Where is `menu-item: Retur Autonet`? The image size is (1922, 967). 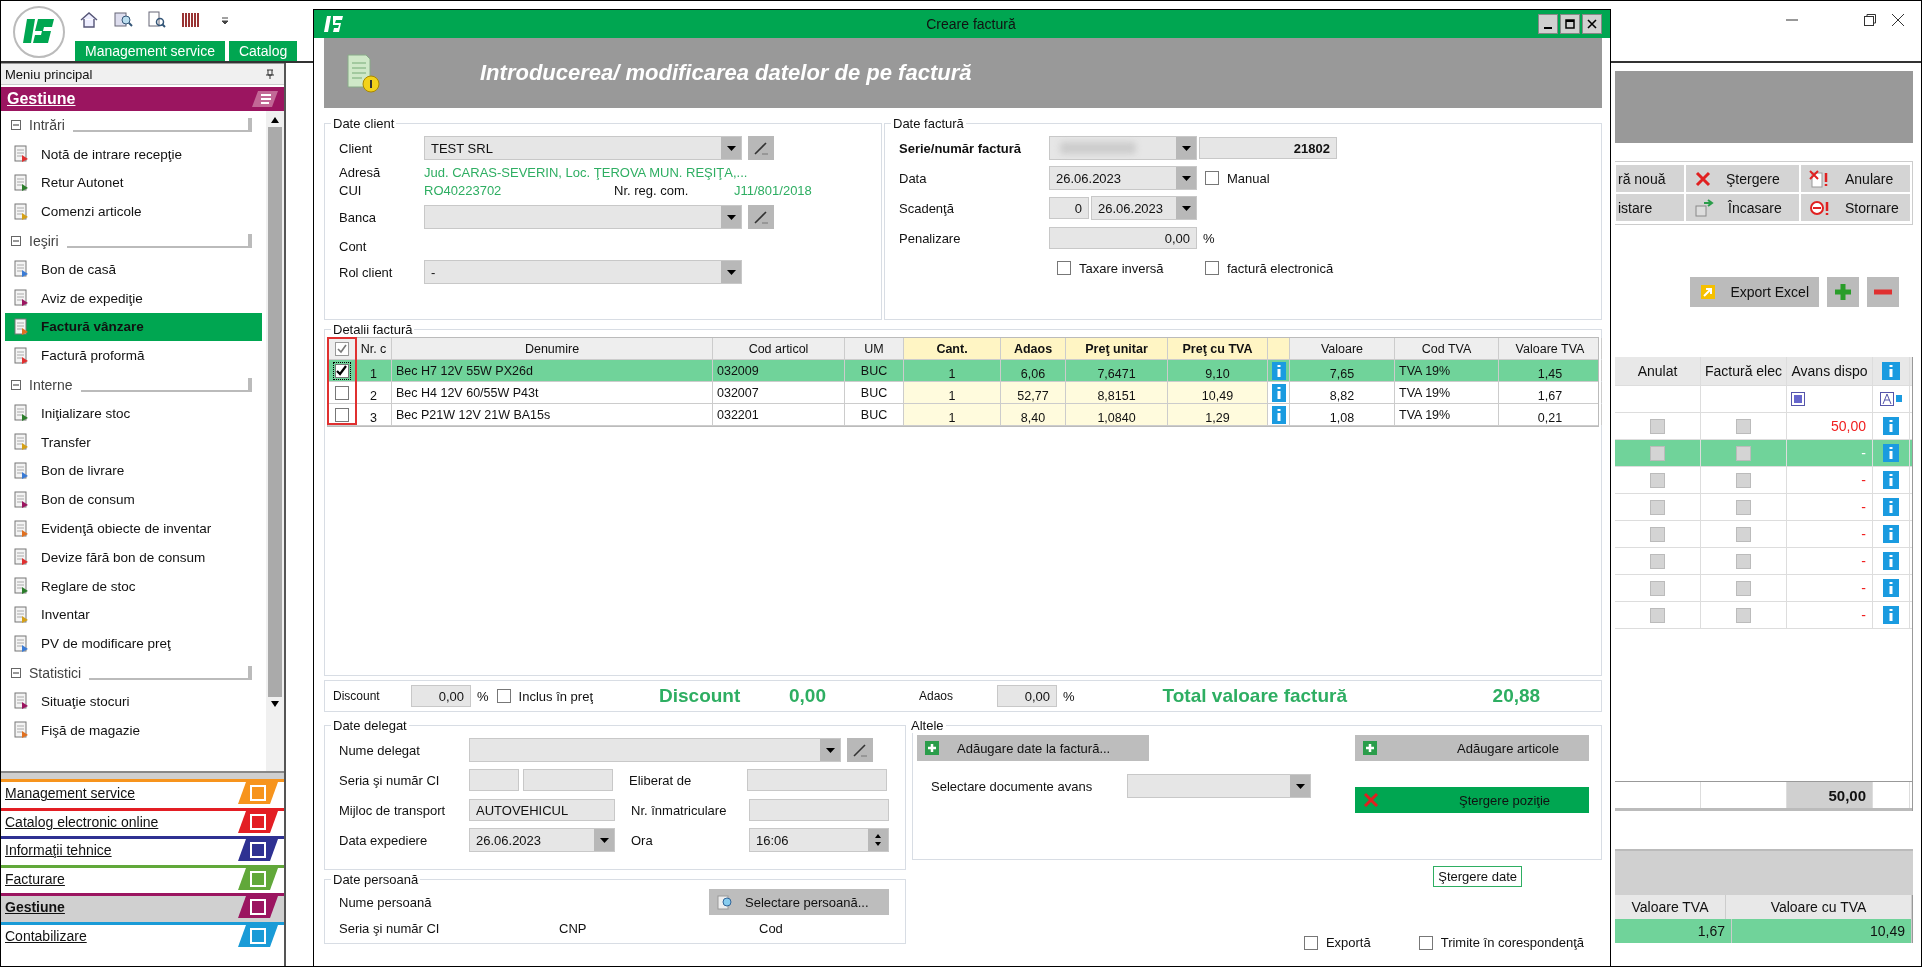
menu-item: Retur Autonet is located at coordinates (133, 183).